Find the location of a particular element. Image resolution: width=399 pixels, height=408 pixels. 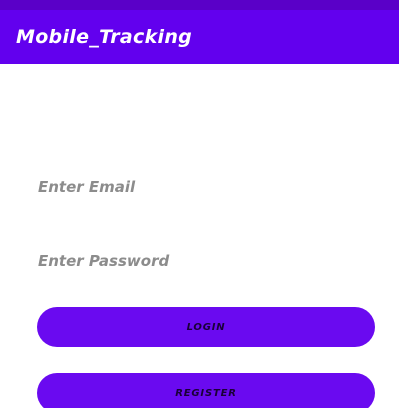

status-bar is located at coordinates (199, 5).